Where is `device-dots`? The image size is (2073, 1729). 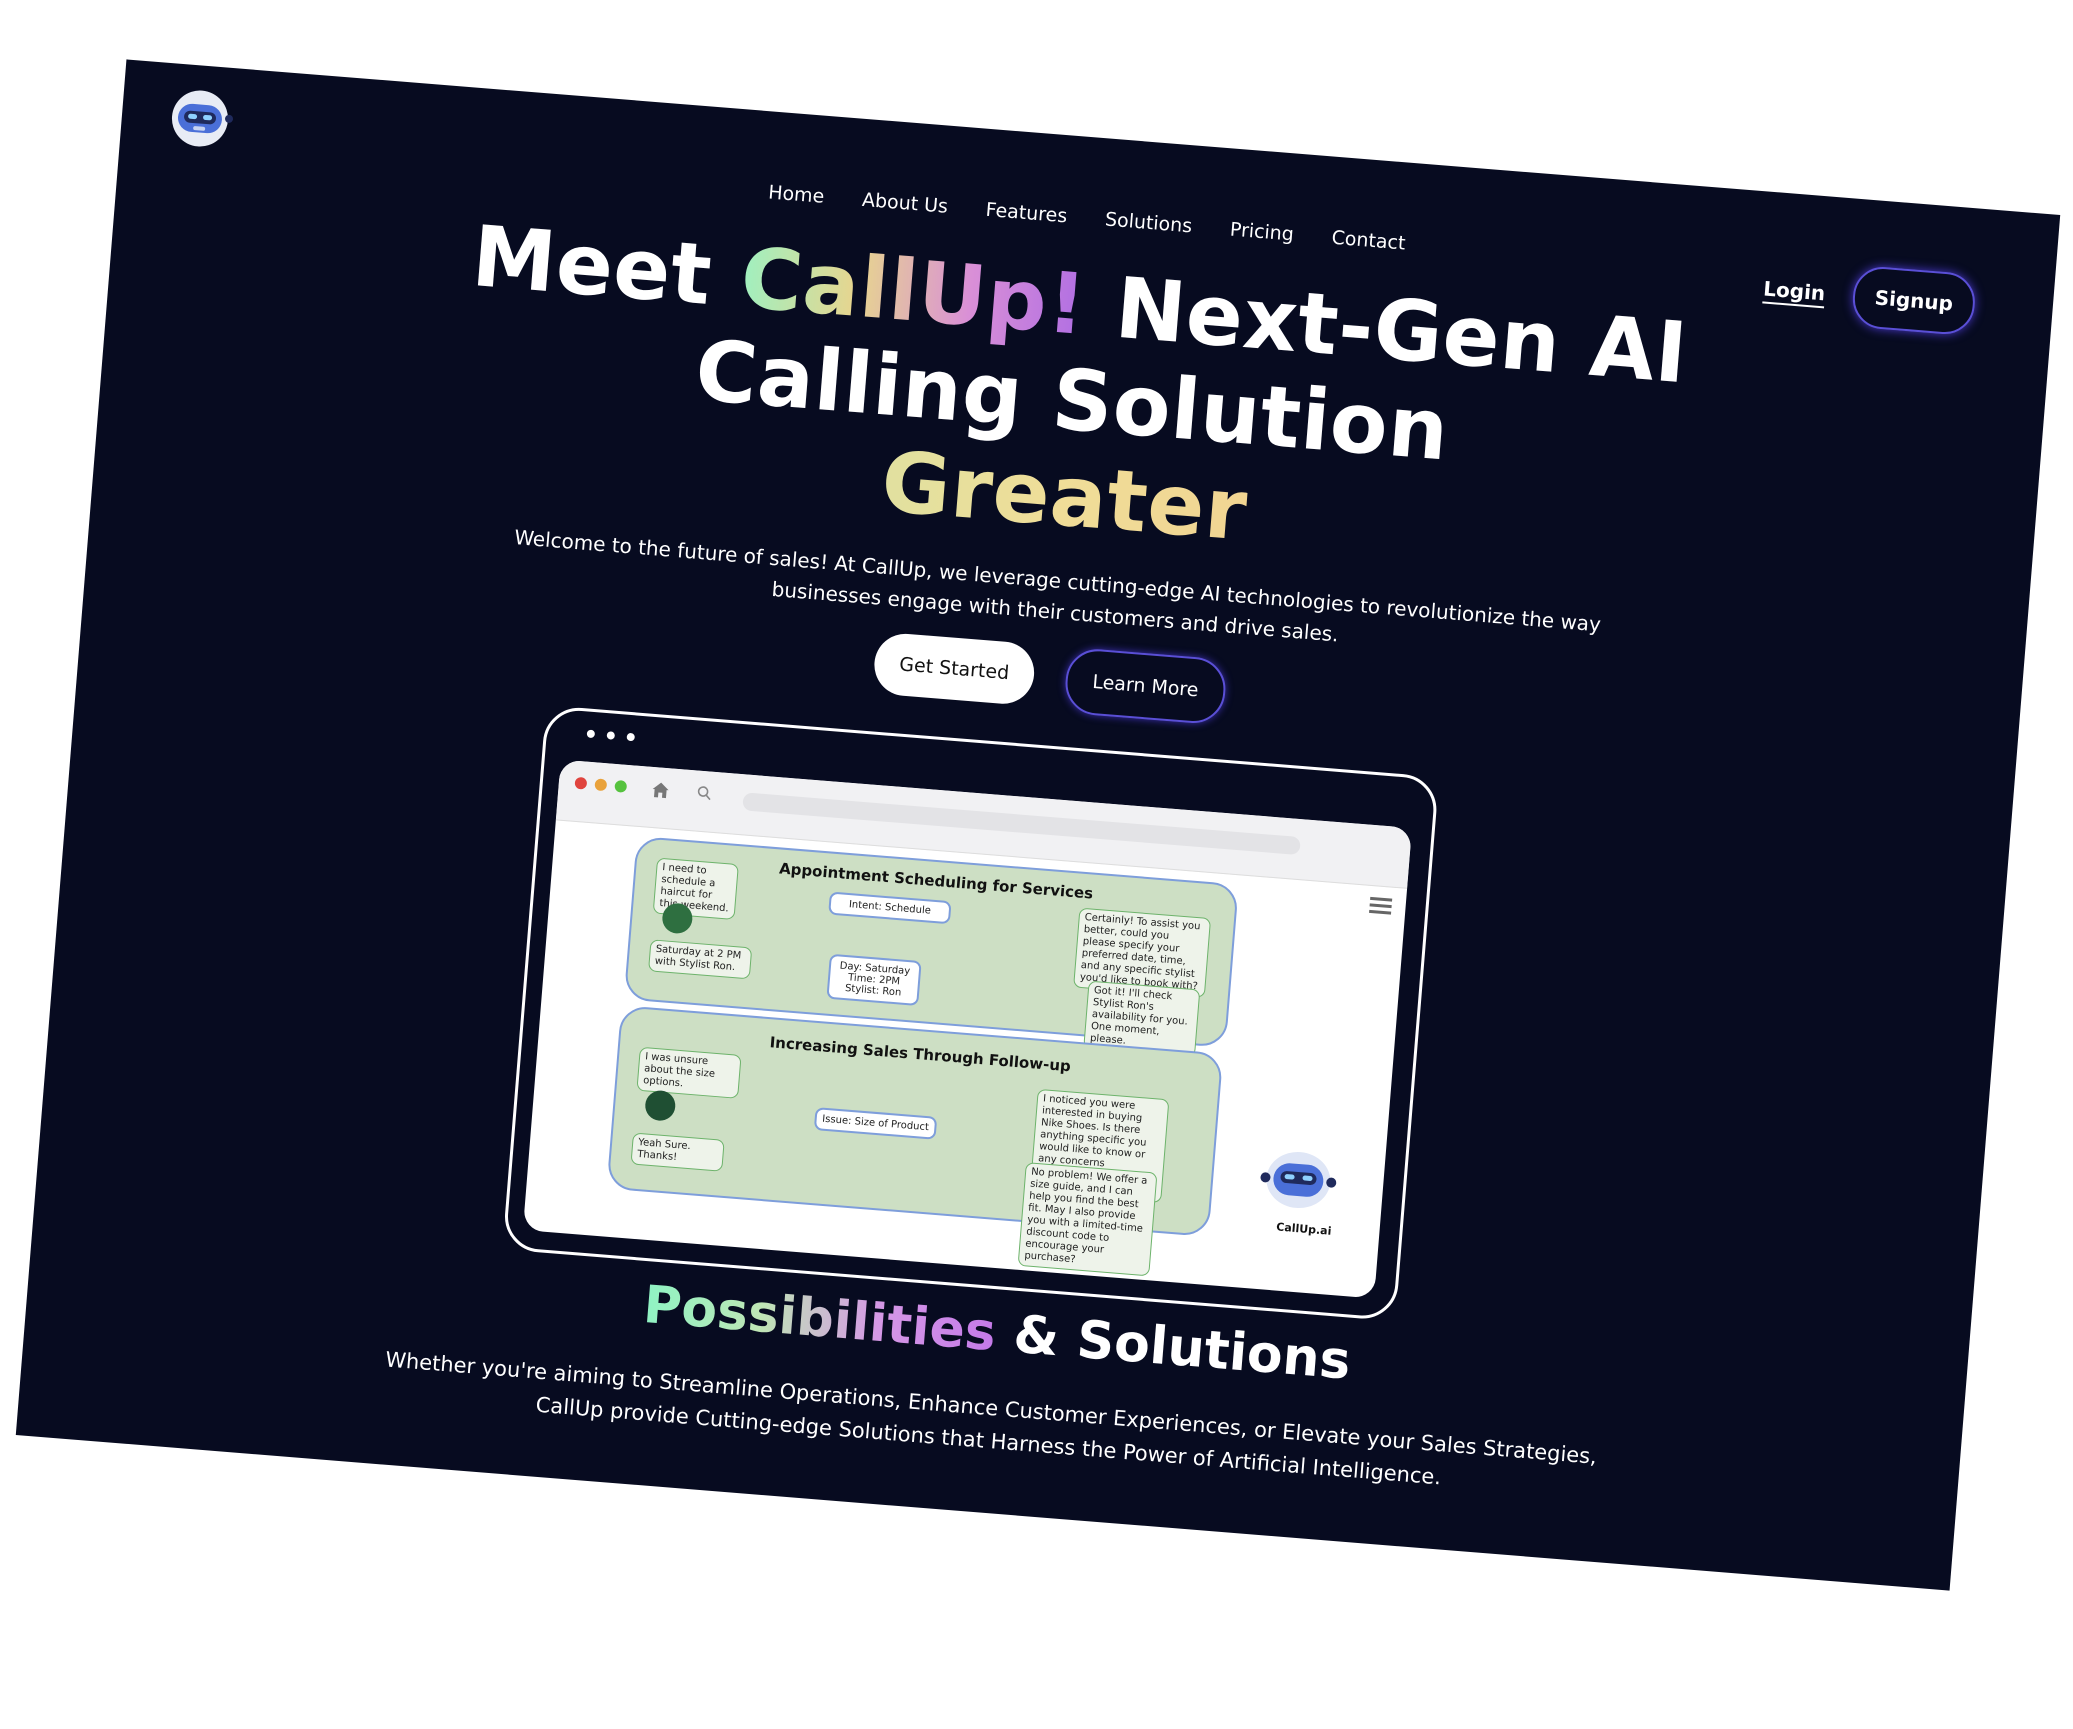
device-dots is located at coordinates (611, 735).